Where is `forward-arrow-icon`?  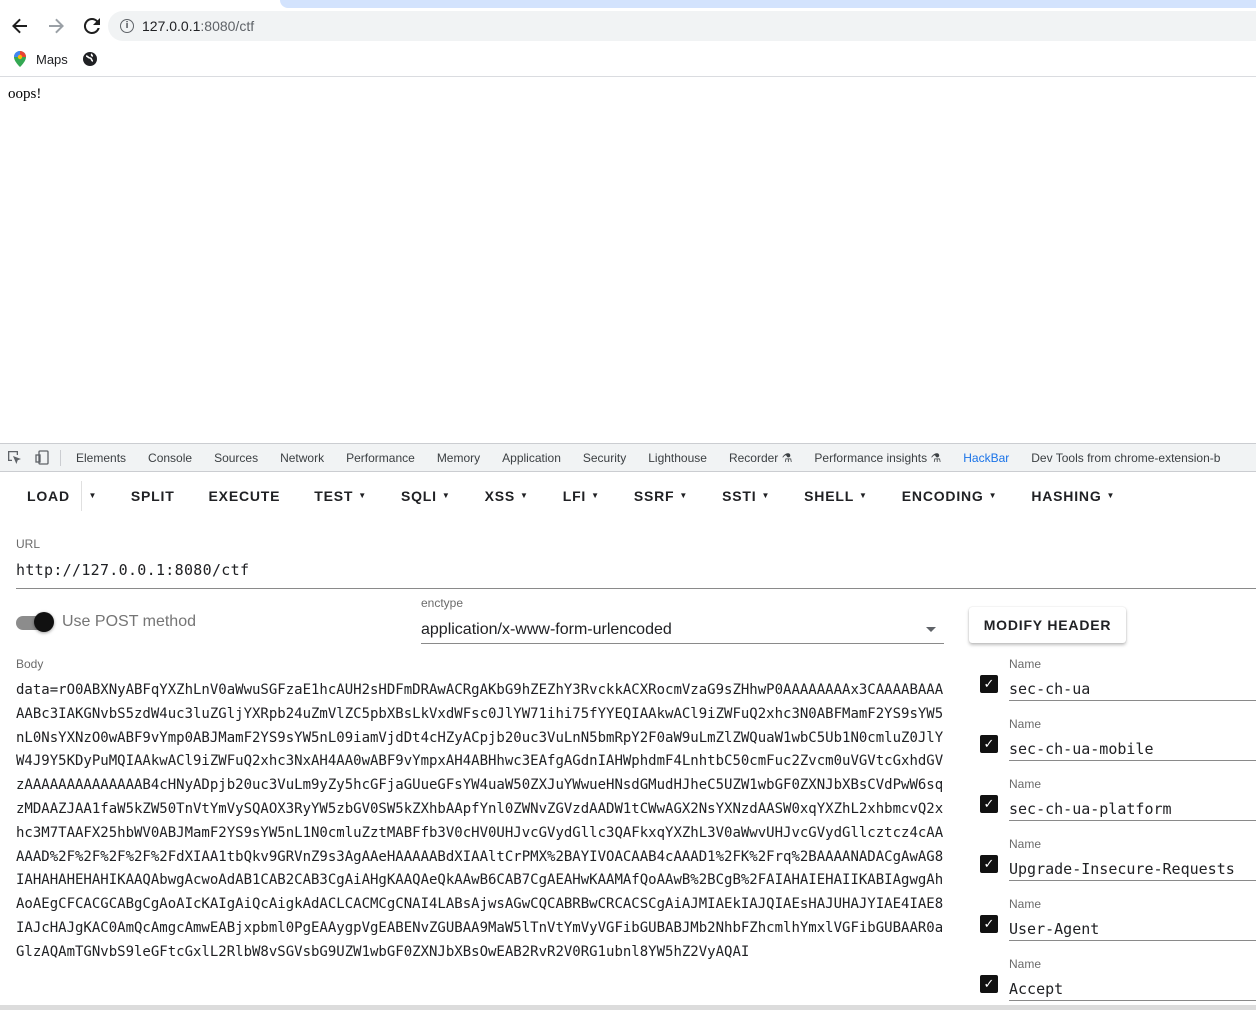
forward-arrow-icon is located at coordinates (56, 26).